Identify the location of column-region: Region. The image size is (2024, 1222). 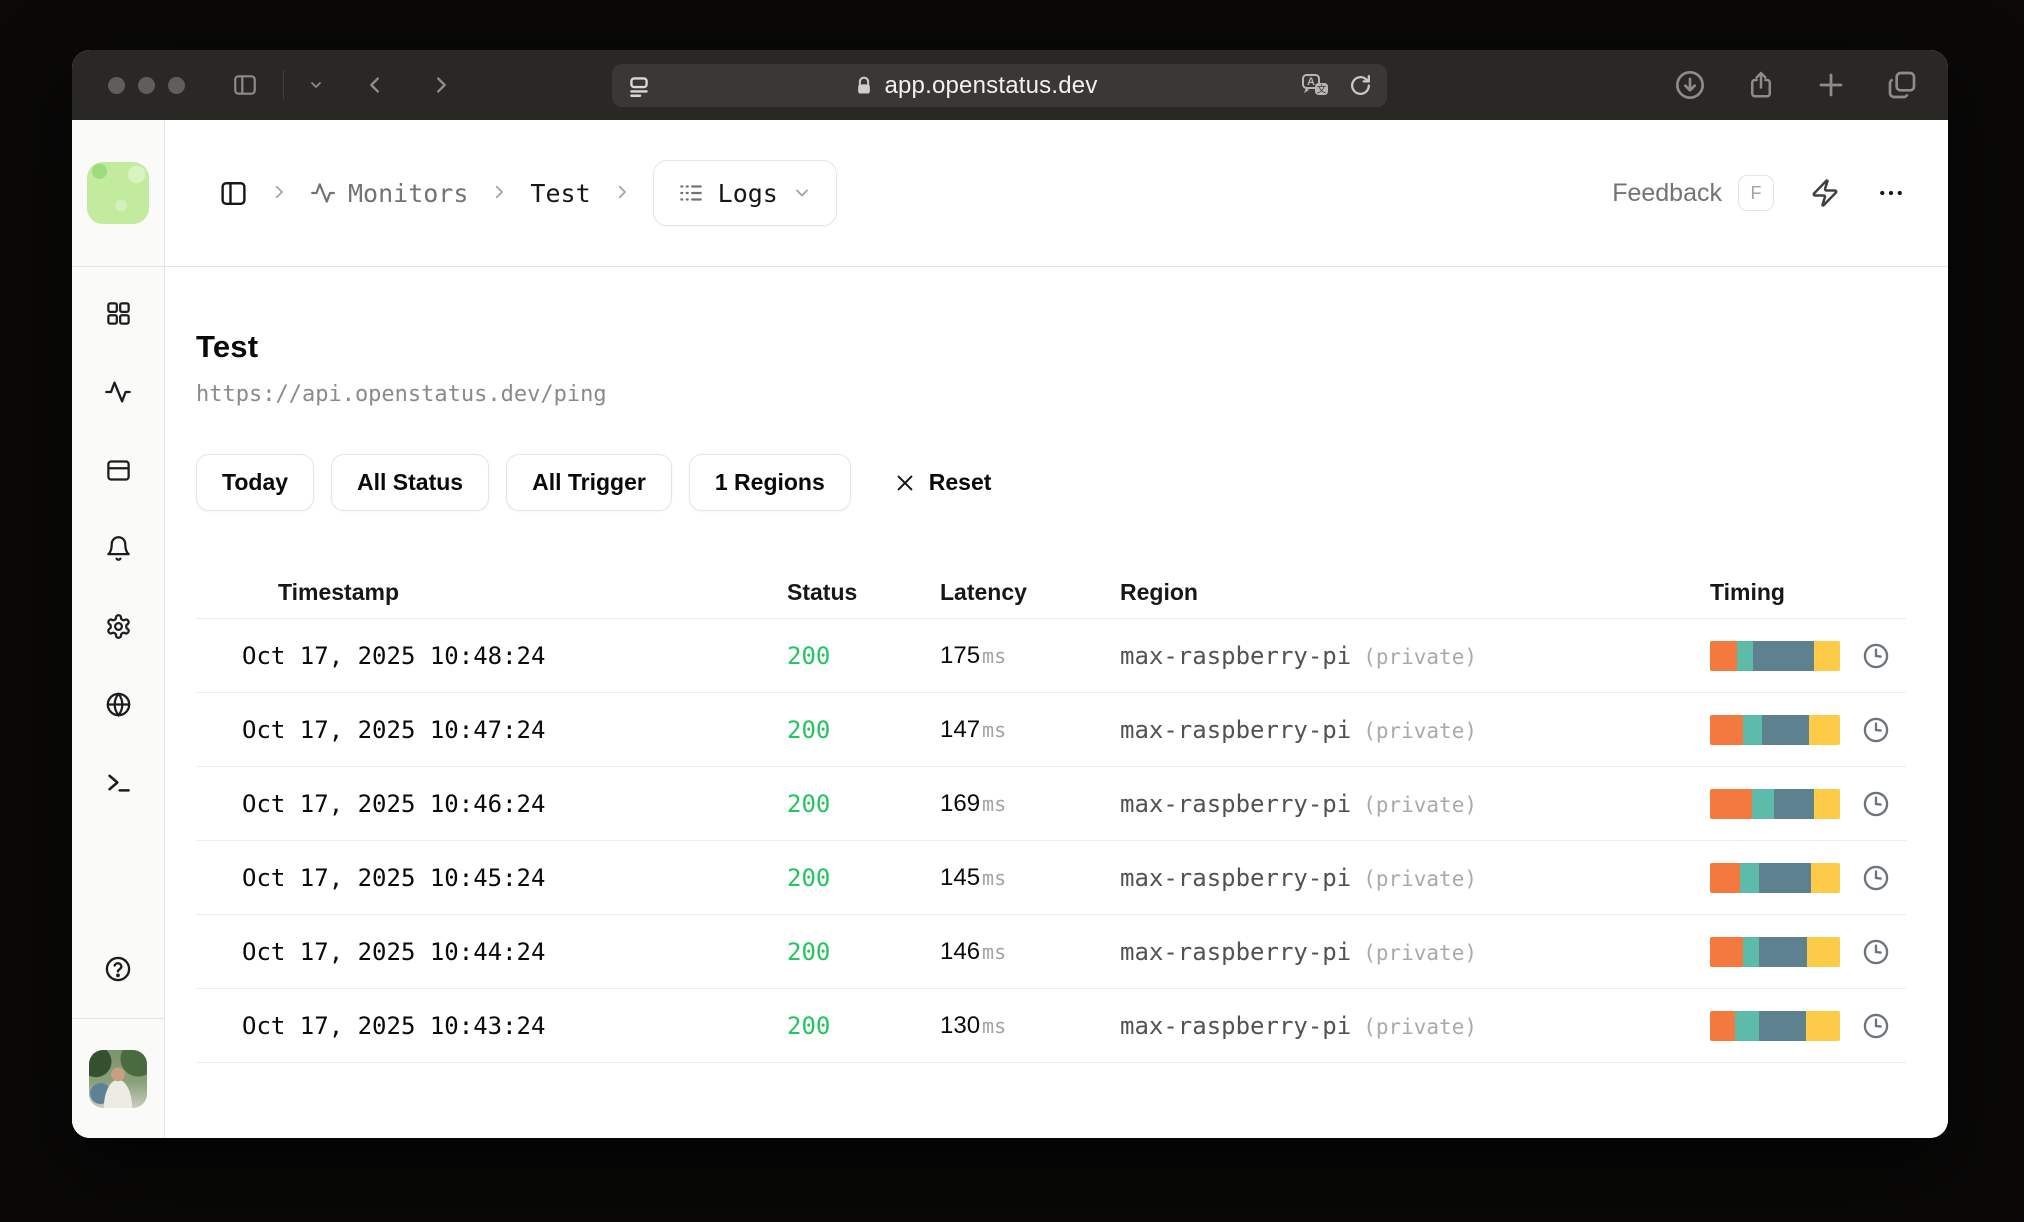
(1159, 592).